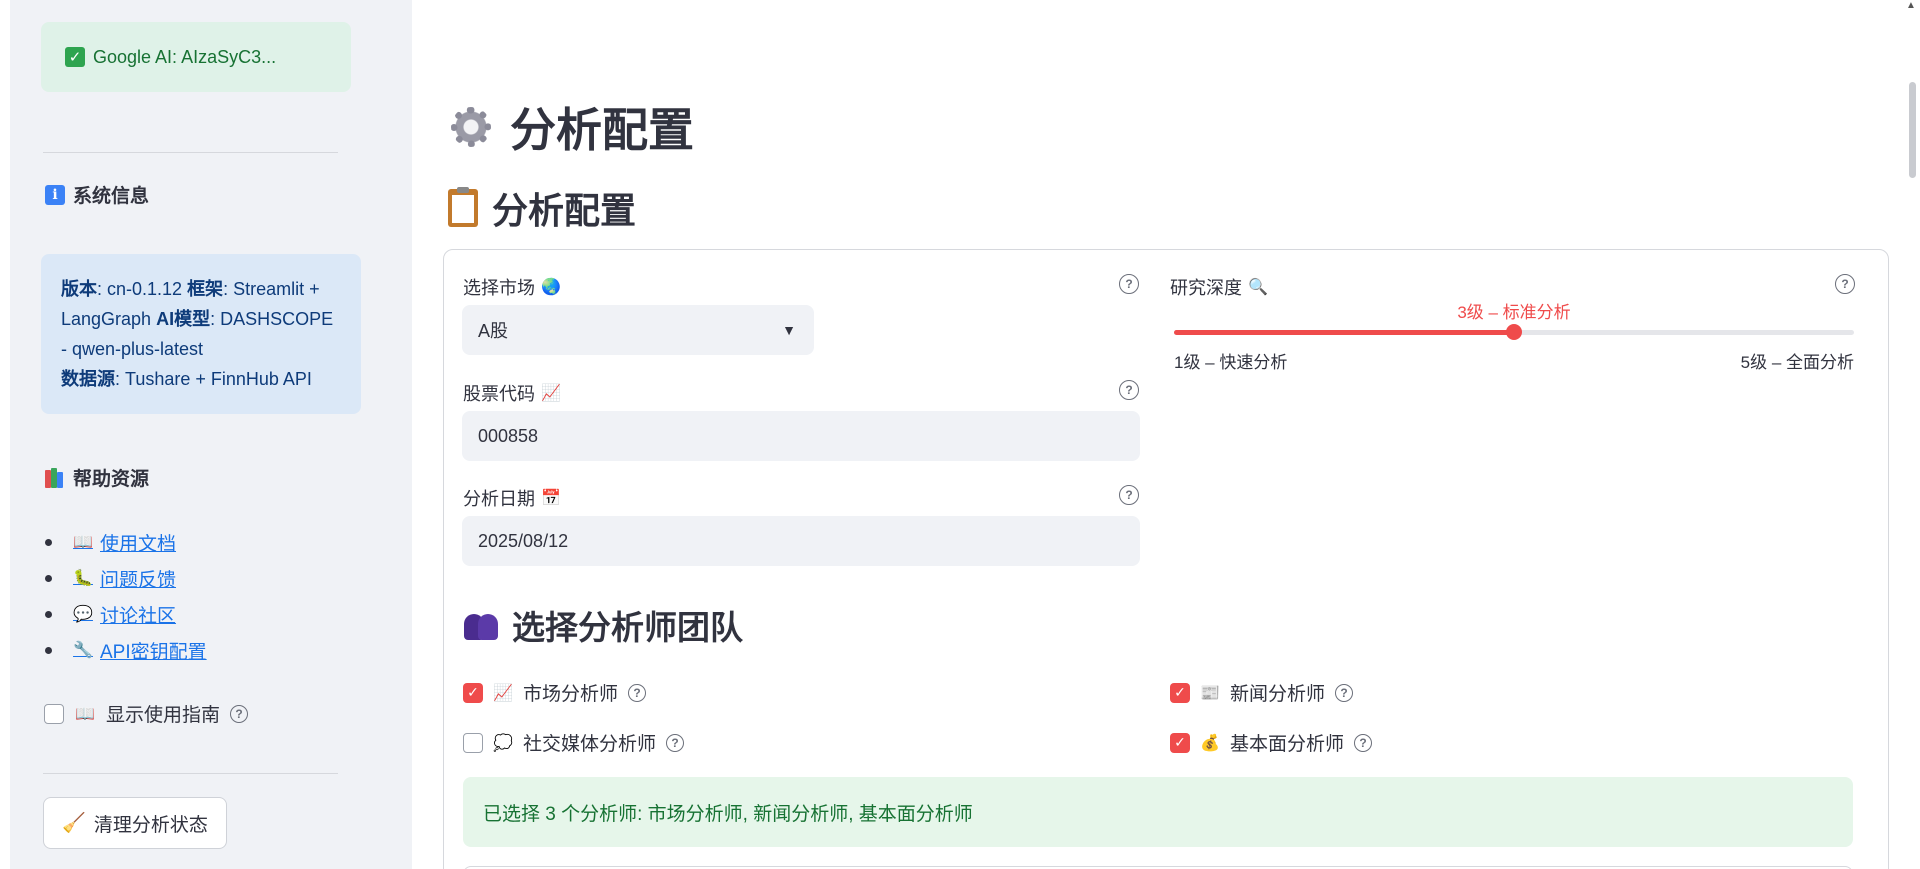  I want to click on docs-link-label: 使用文档, so click(138, 544).